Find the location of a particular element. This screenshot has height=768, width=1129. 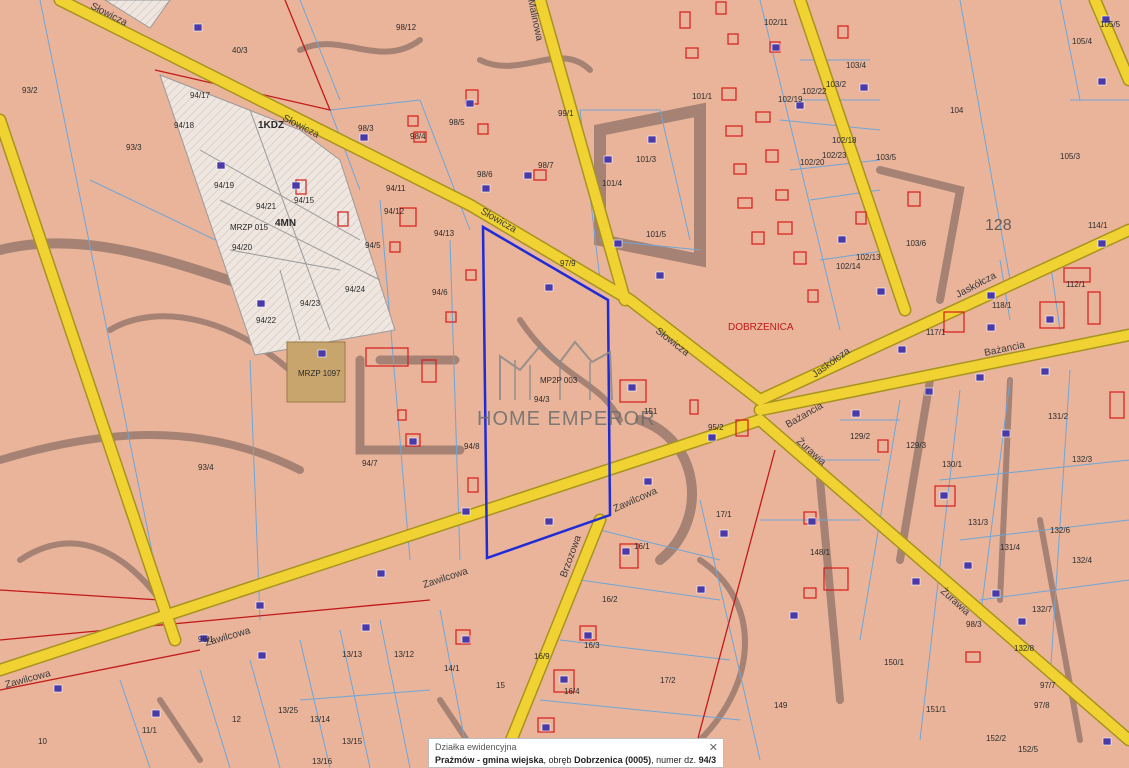

parcel-label: 131/3 is located at coordinates (978, 522).